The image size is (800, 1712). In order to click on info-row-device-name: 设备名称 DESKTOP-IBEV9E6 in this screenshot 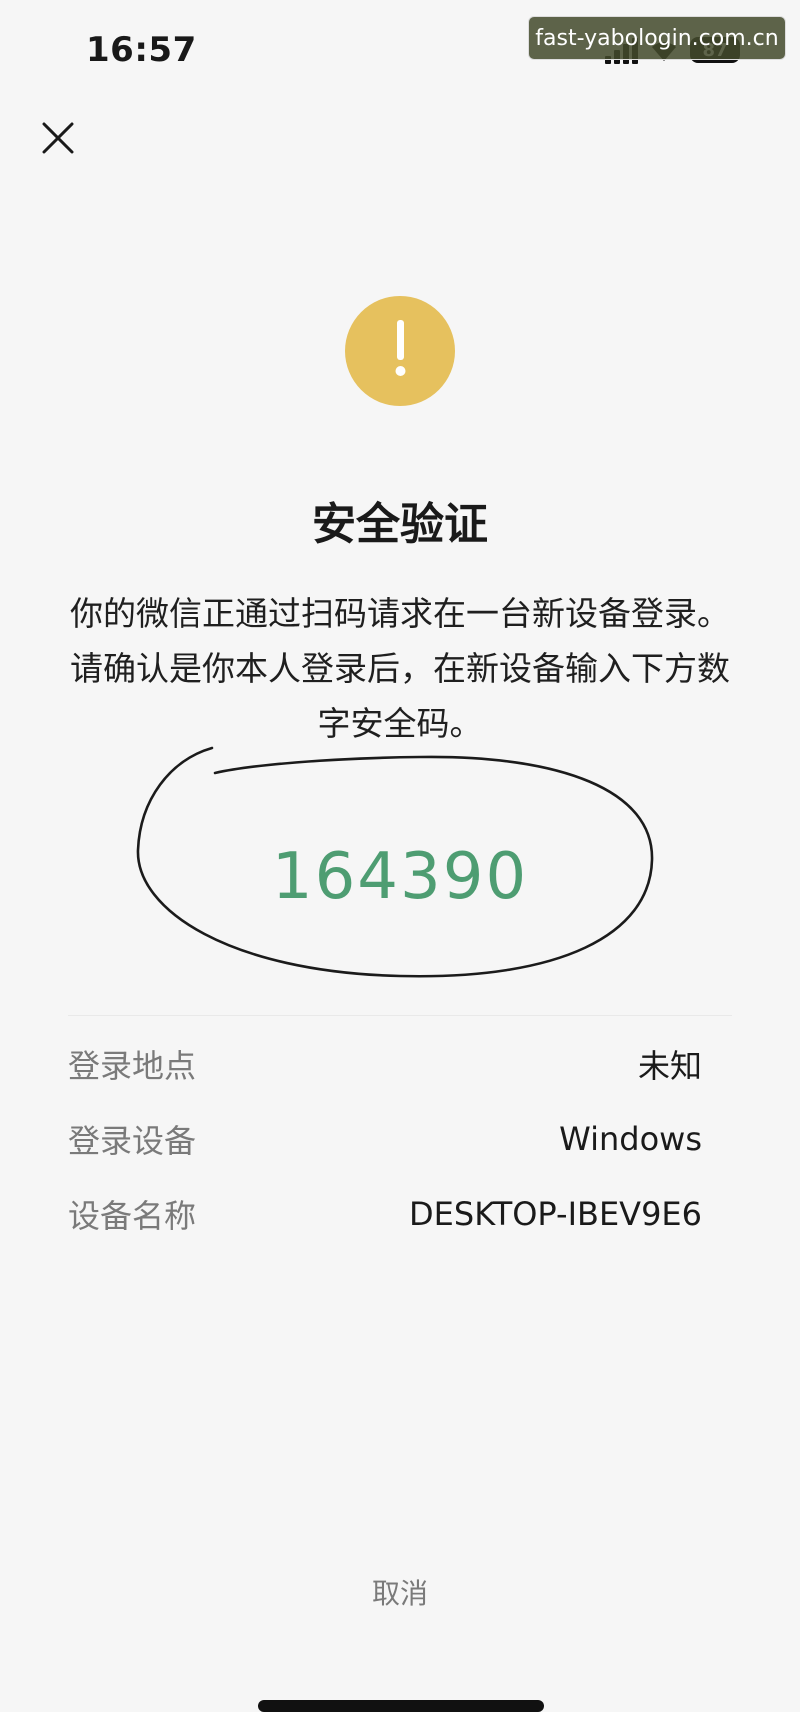, I will do `click(385, 1214)`.